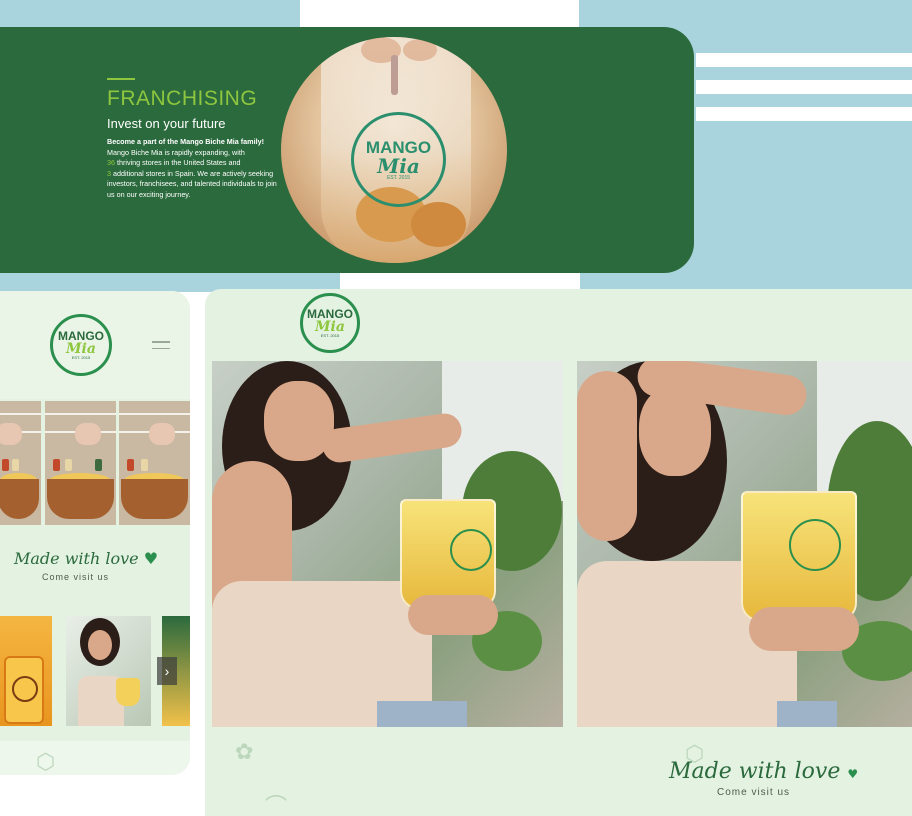 This screenshot has height=816, width=912. What do you see at coordinates (111, 163) in the screenshot?
I see `us-store-count: 36` at bounding box center [111, 163].